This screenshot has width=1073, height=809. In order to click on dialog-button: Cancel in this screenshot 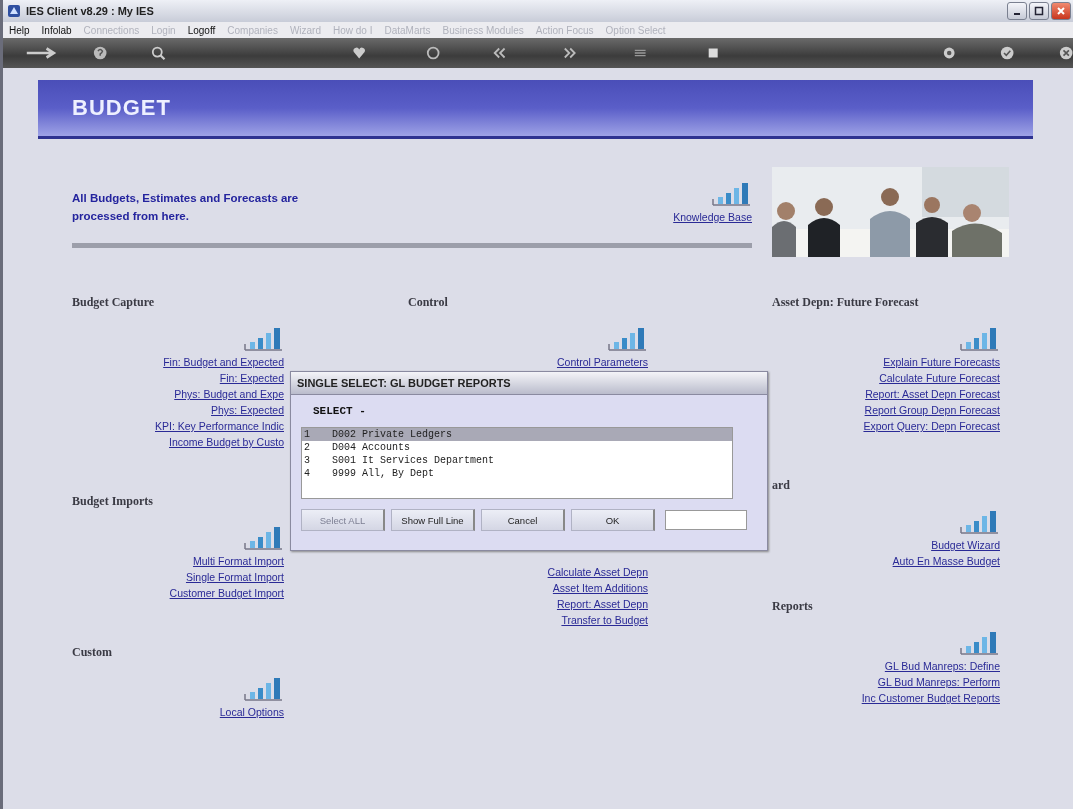, I will do `click(523, 520)`.